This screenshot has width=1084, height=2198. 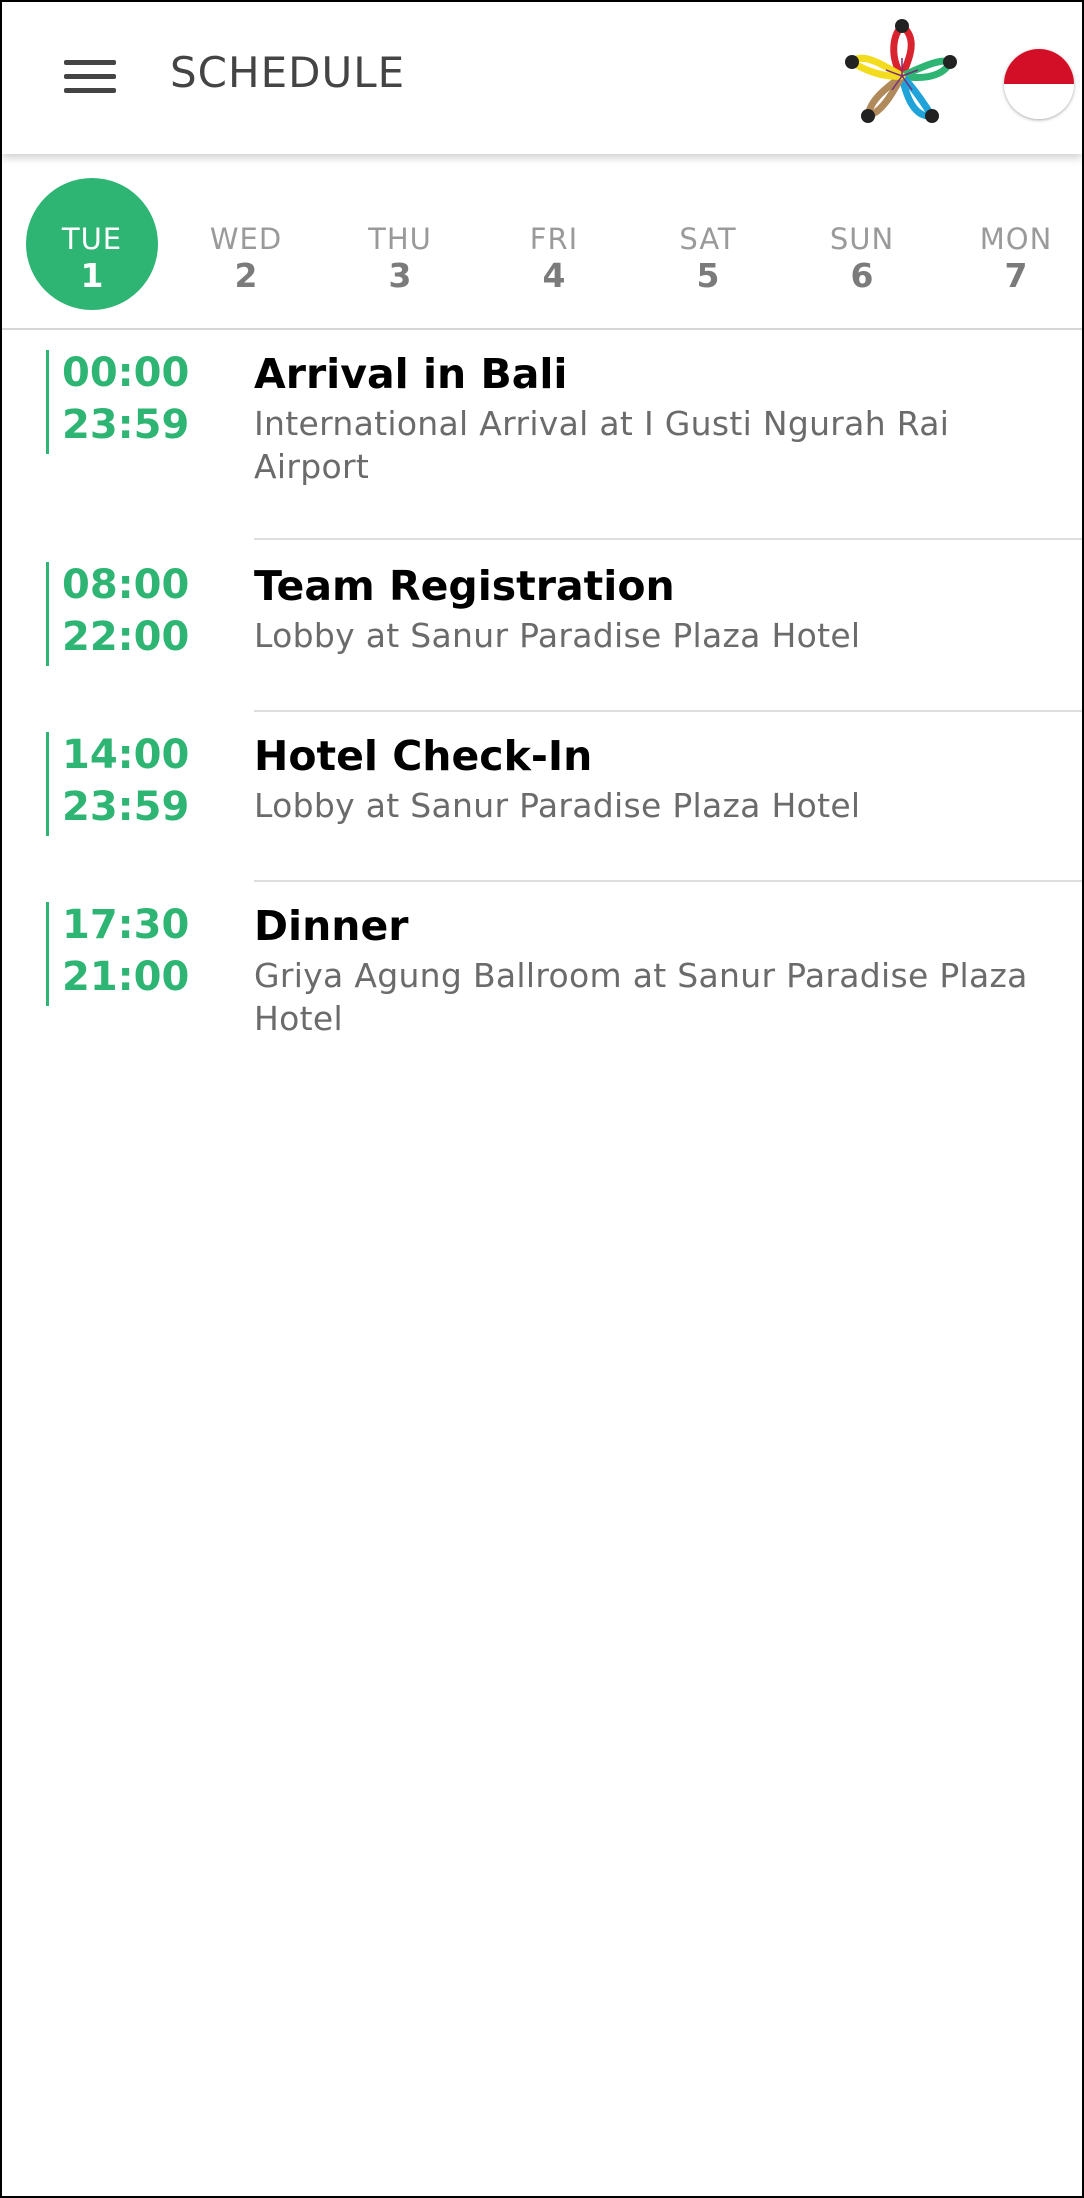 What do you see at coordinates (554, 239) in the screenshot?
I see `day-name: FRI` at bounding box center [554, 239].